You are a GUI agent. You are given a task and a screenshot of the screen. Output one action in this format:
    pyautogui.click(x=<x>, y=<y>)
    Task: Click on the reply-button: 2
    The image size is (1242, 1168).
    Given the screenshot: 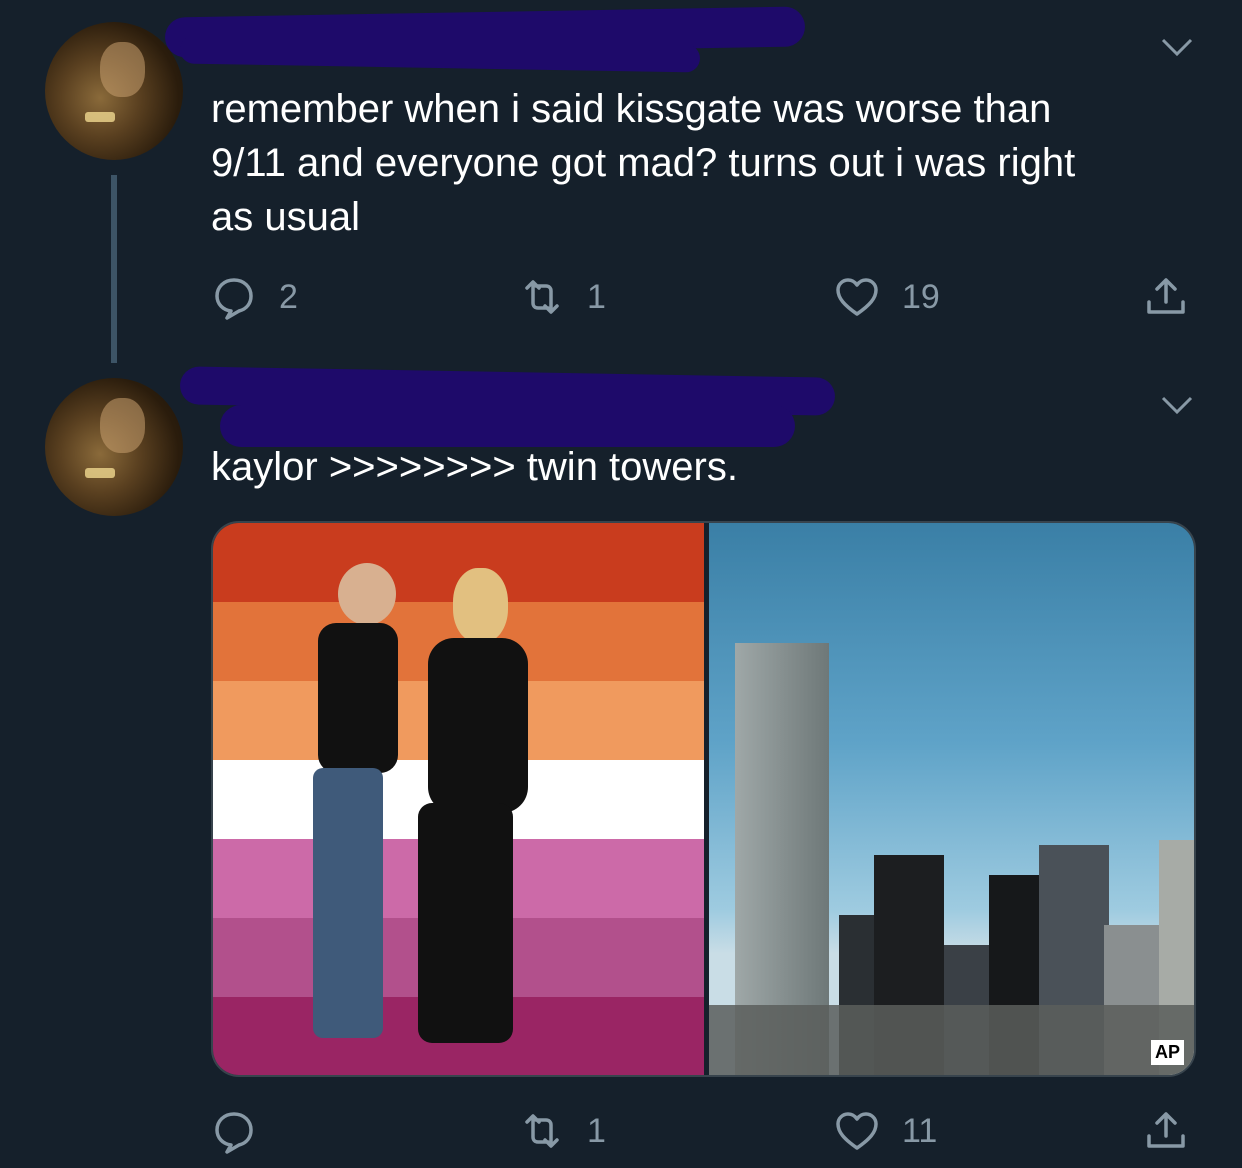 What is the action you would take?
    pyautogui.click(x=254, y=297)
    